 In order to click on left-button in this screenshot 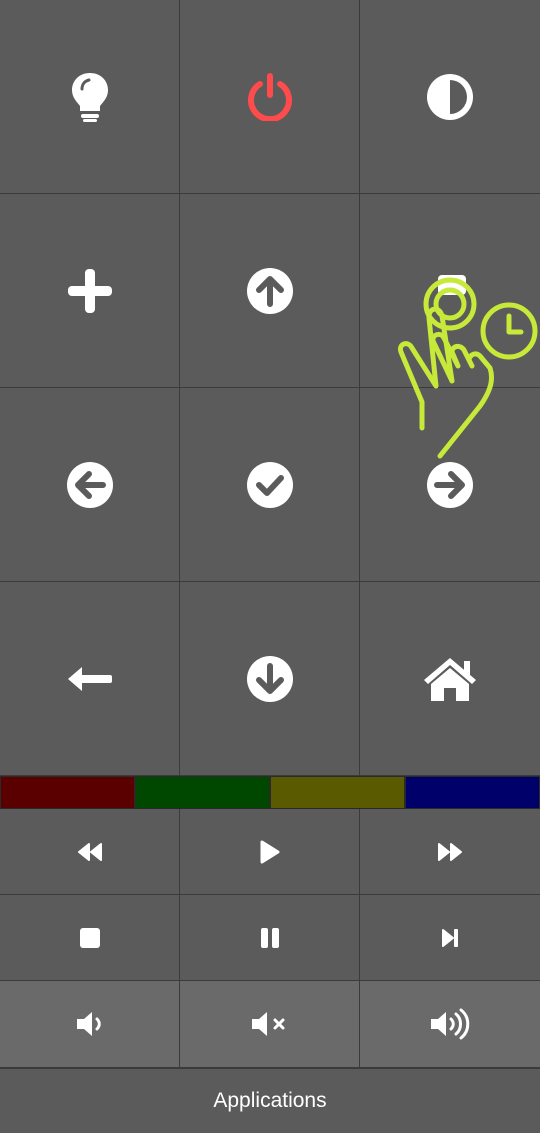, I will do `click(90, 485)`.